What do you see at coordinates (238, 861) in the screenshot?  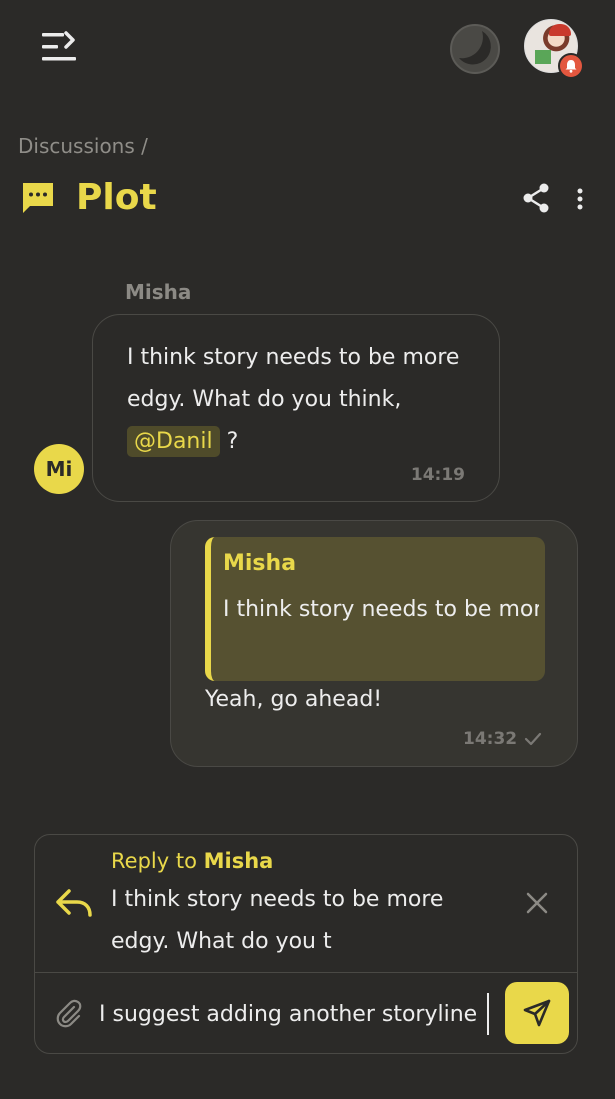 I see `reply-author: Misha` at bounding box center [238, 861].